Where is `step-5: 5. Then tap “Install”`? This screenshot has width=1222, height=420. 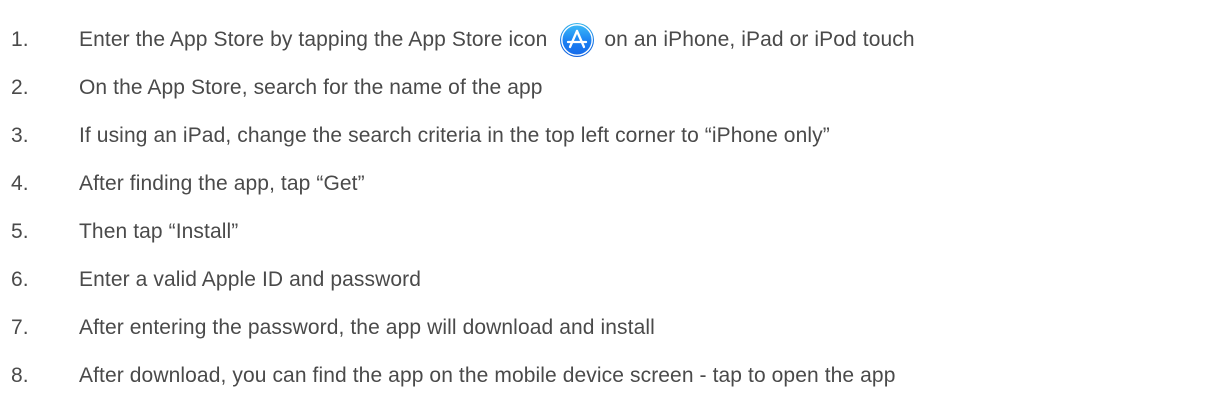
step-5: 5. Then tap “Install” is located at coordinates (611, 232).